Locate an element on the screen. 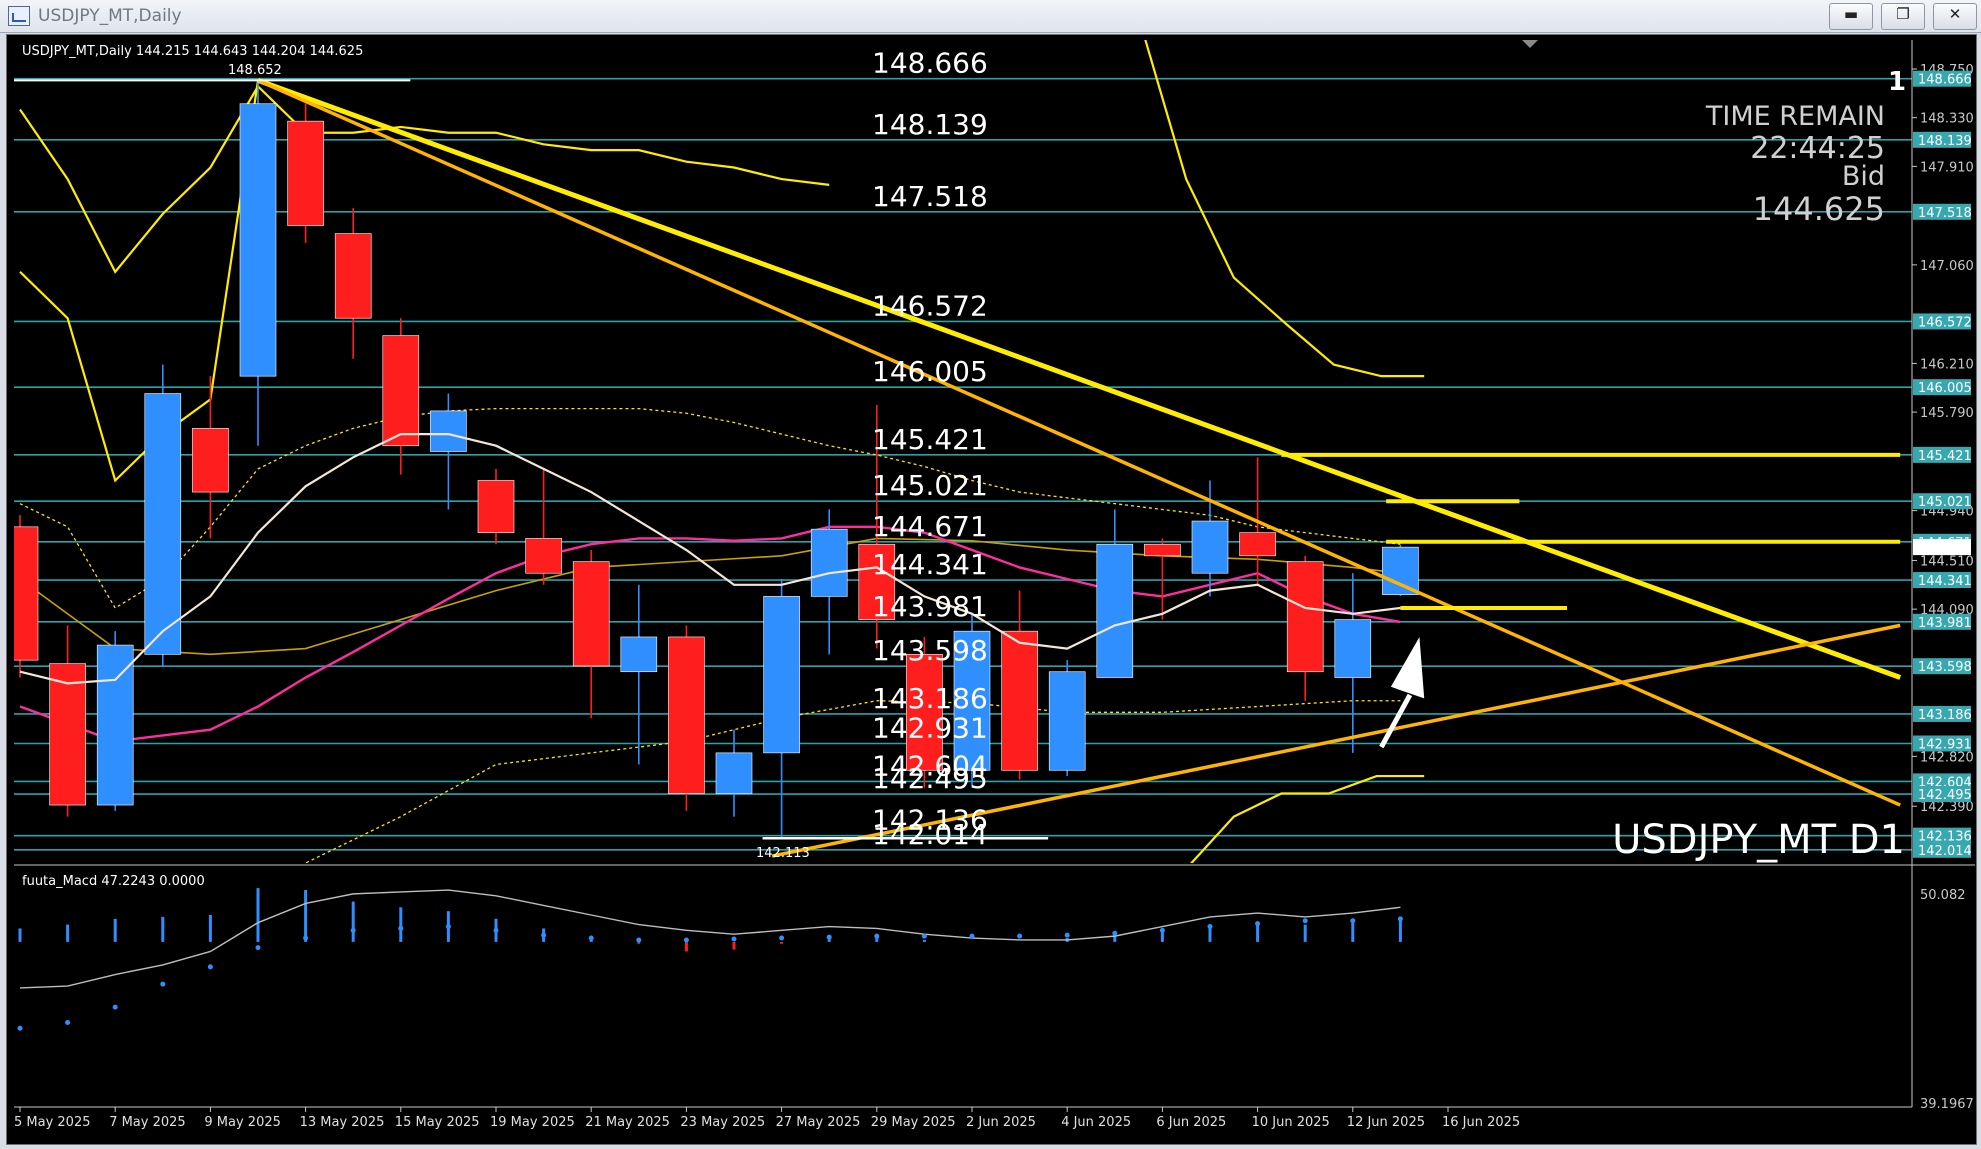  level-price-tag-label: 147.518 is located at coordinates (1945, 213).